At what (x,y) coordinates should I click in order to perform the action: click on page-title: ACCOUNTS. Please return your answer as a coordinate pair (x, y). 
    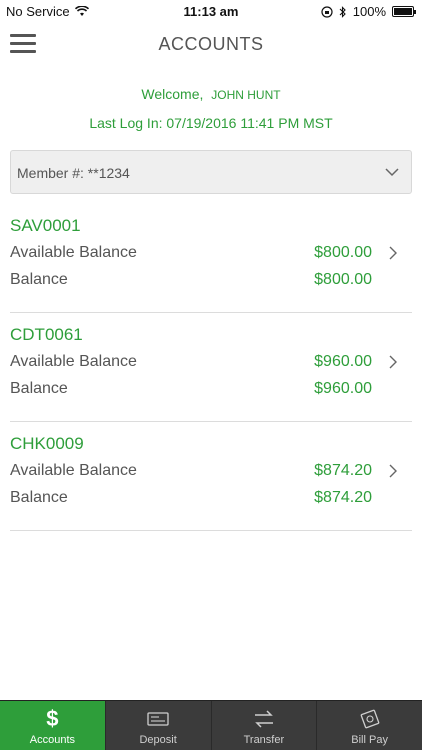
    Looking at the image, I should click on (211, 44).